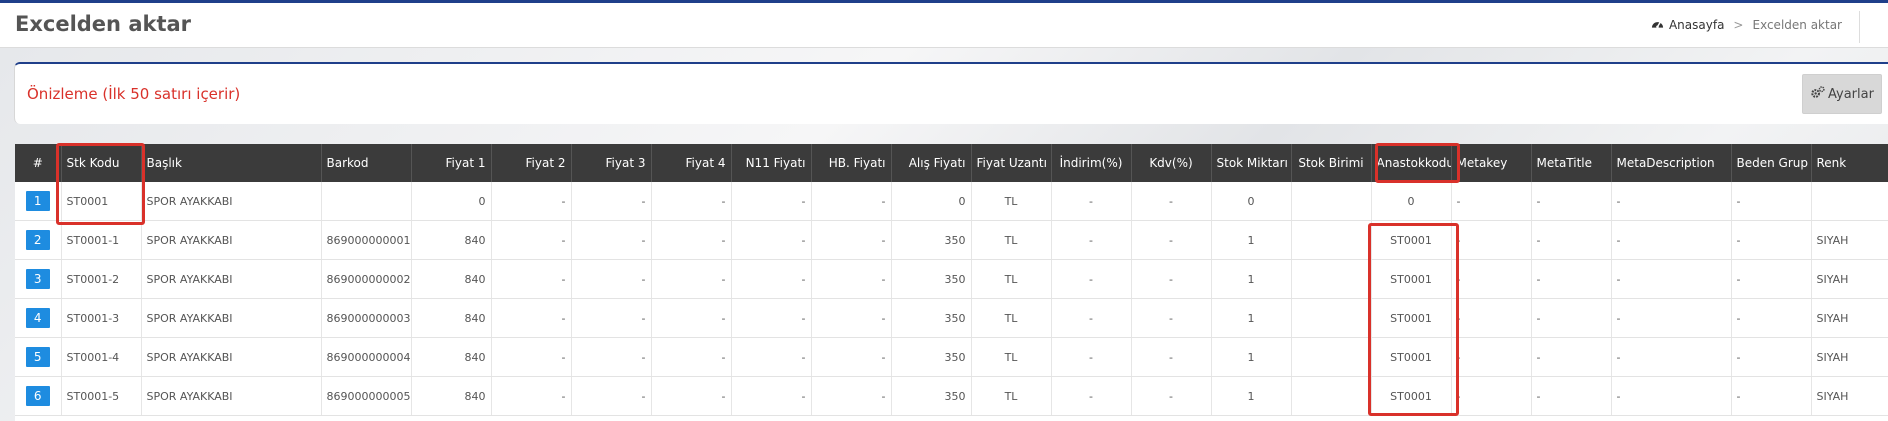  I want to click on row-number-badge: 3, so click(37, 279).